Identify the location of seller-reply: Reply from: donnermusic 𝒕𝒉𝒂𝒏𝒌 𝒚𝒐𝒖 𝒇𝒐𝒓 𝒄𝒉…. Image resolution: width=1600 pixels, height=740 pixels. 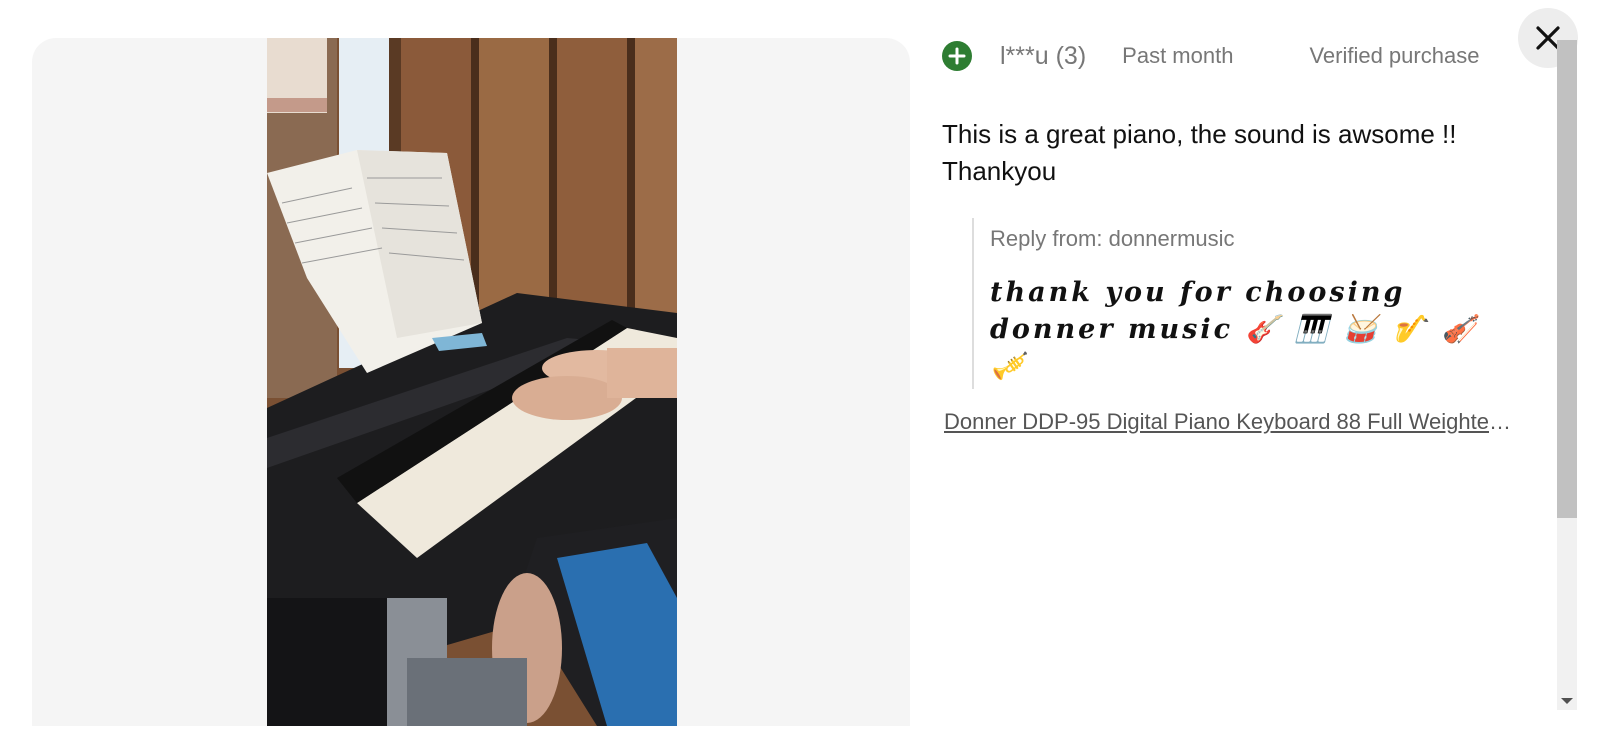
(1267, 303).